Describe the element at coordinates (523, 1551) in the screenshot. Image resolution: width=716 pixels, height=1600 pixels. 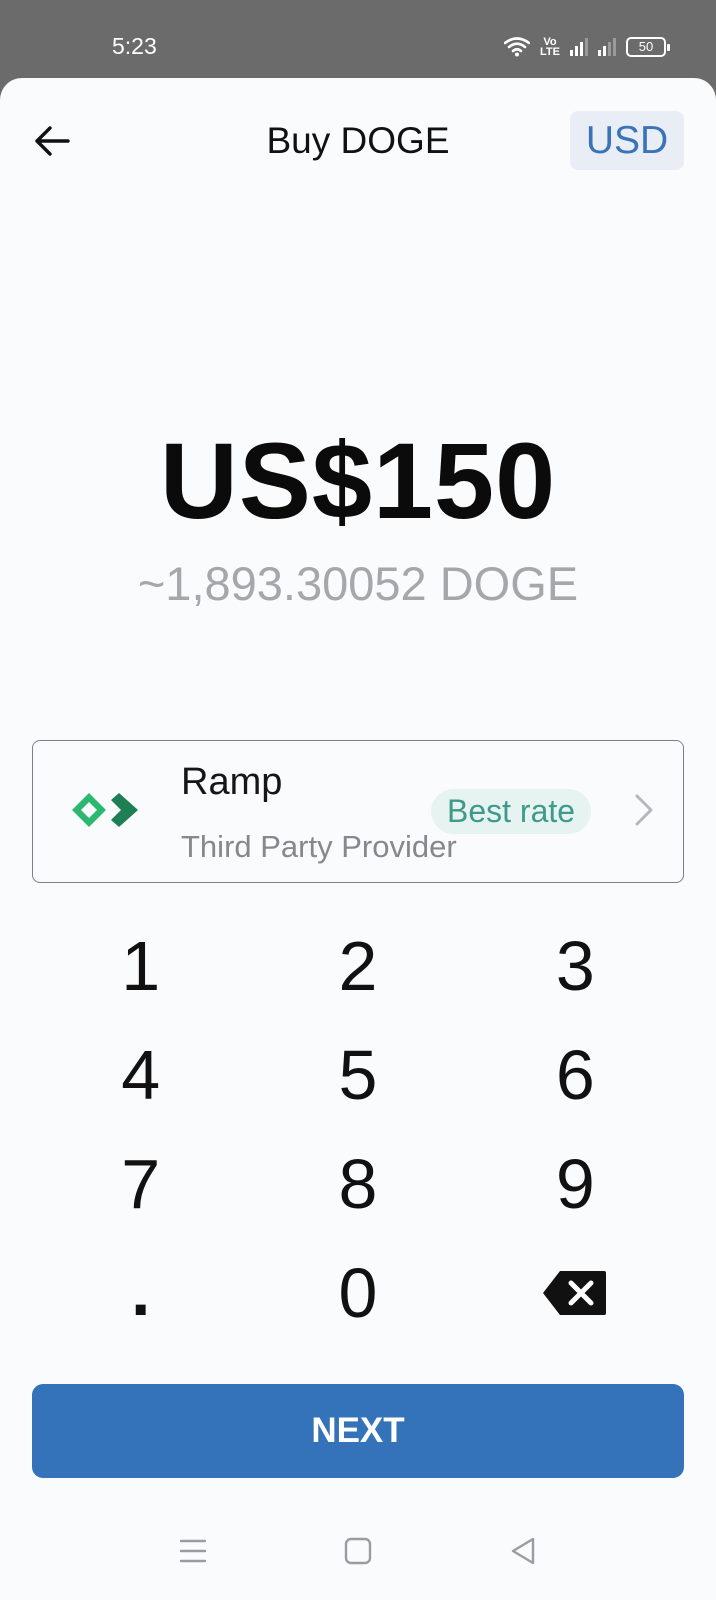
I see `back-triangle-icon` at that location.